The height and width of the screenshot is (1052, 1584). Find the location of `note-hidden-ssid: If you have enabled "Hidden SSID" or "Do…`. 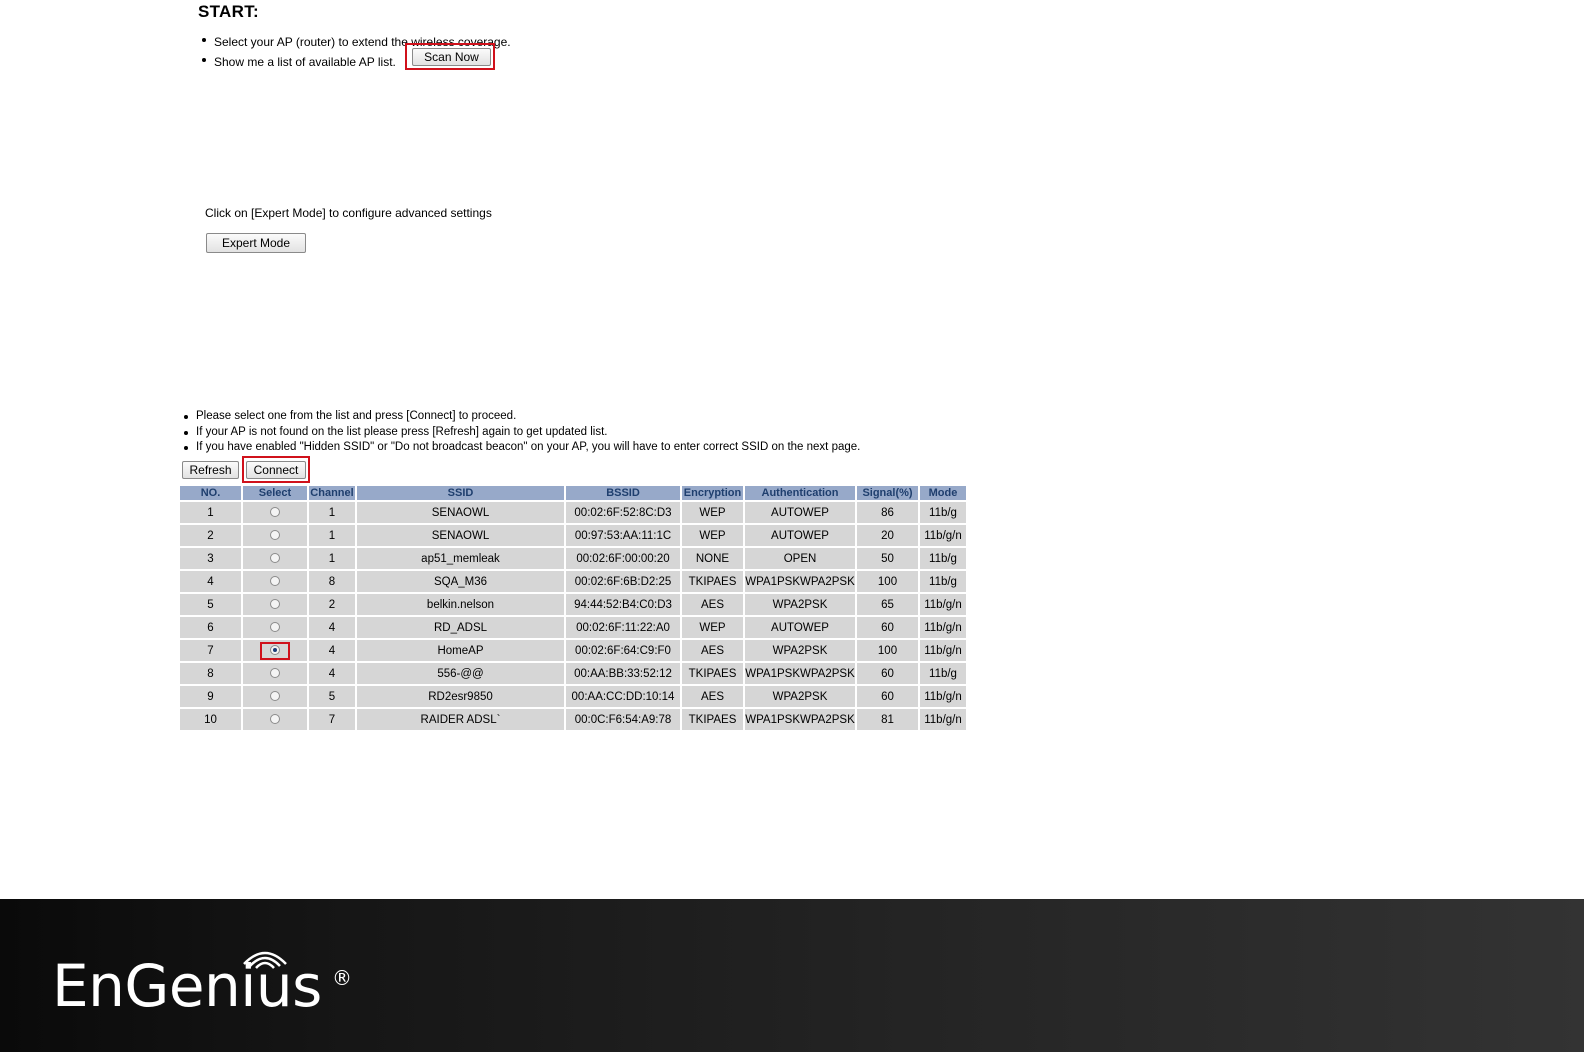

note-hidden-ssid: If you have enabled "Hidden SSID" or "Do… is located at coordinates (521, 448).